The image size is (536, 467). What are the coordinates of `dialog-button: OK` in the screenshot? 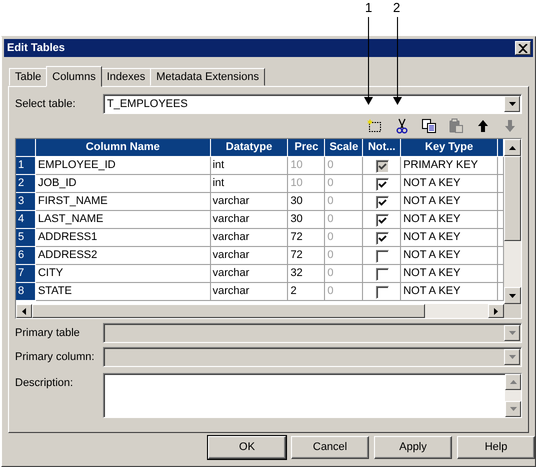 It's located at (247, 447).